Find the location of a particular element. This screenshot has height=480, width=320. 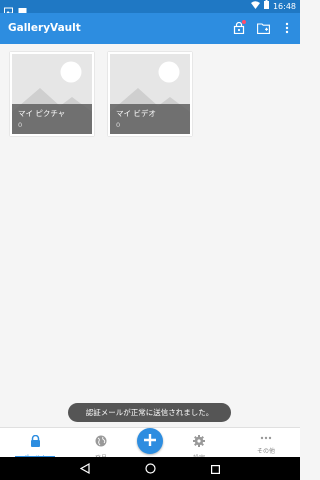

nav-item-vault: ポールト is located at coordinates (35, 445).